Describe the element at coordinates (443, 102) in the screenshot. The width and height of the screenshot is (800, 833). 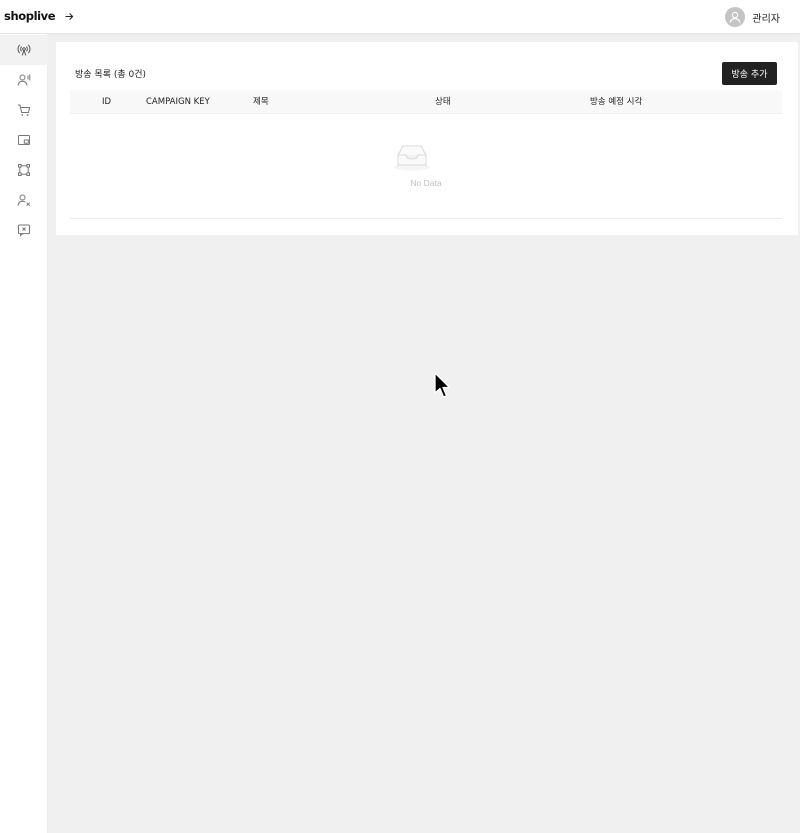
I see `column-header-status: 상태` at that location.